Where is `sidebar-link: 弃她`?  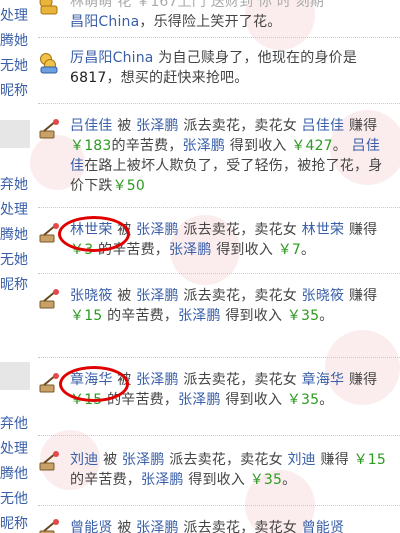 sidebar-link: 弃她 is located at coordinates (15, 185).